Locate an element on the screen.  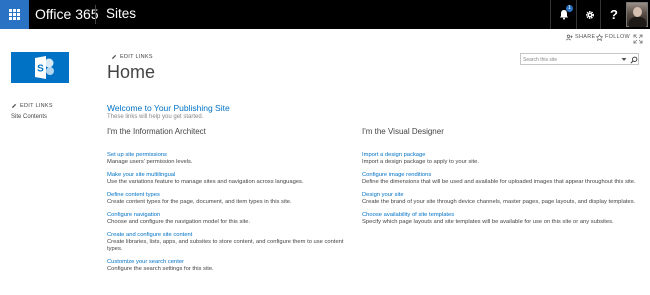
task-link: Choose availability of site templates is located at coordinates (503, 215).